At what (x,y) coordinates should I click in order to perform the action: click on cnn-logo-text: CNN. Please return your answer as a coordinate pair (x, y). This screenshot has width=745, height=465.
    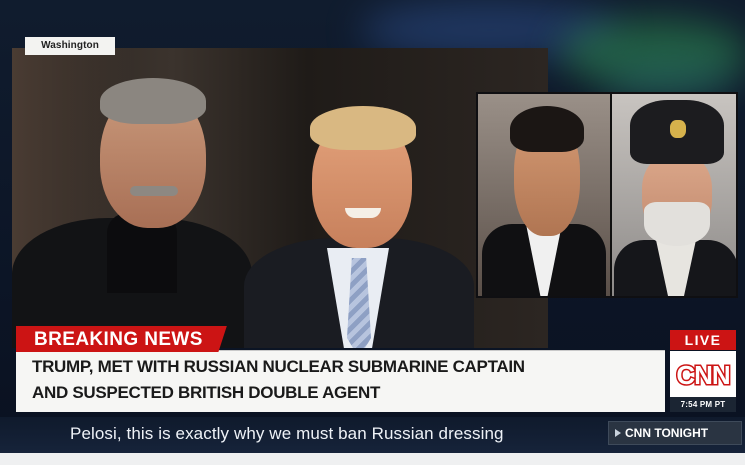
    Looking at the image, I should click on (703, 375).